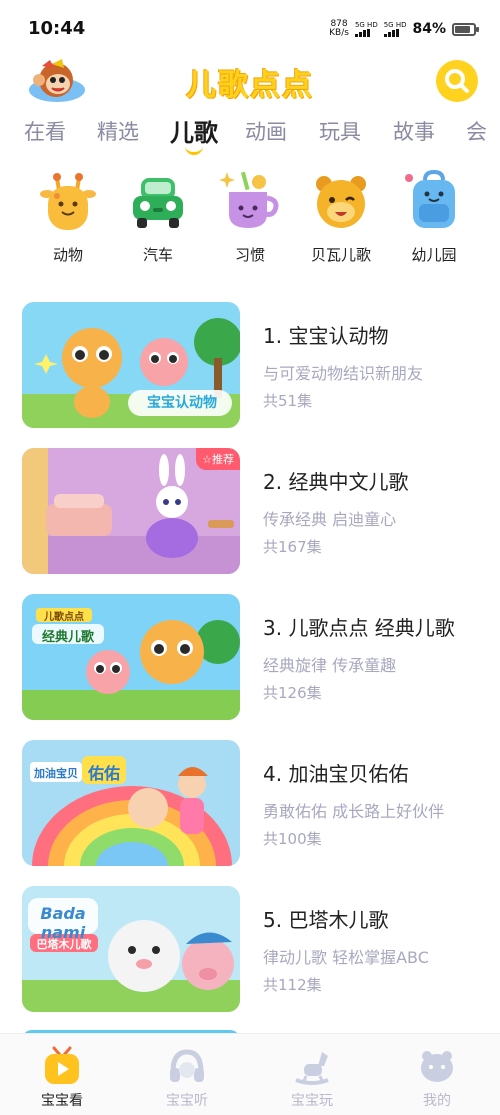 This screenshot has height=1115, width=500. What do you see at coordinates (103, 773) in the screenshot?
I see `thumbnail-title: 佑佑` at bounding box center [103, 773].